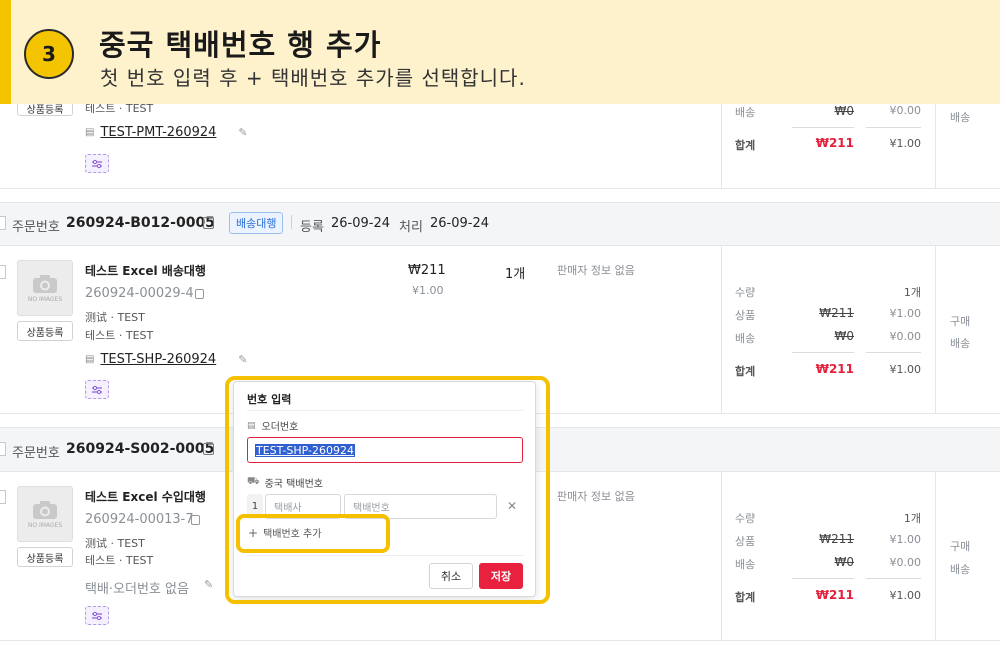 This screenshot has height=654, width=1000. What do you see at coordinates (139, 293) in the screenshot?
I see `product-code: 260924-00029-4` at bounding box center [139, 293].